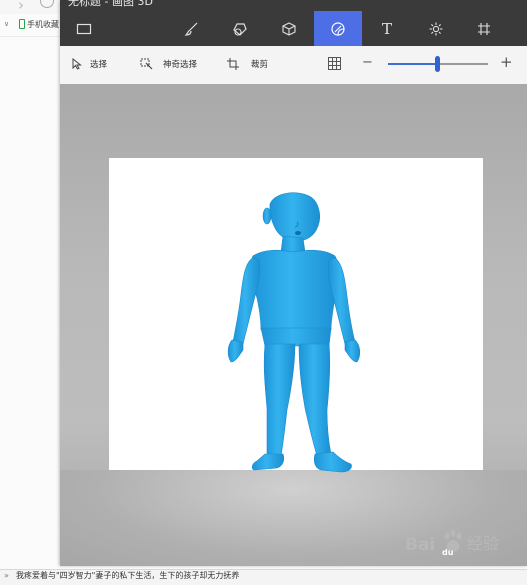  I want to click on tool-brushes, so click(192, 29).